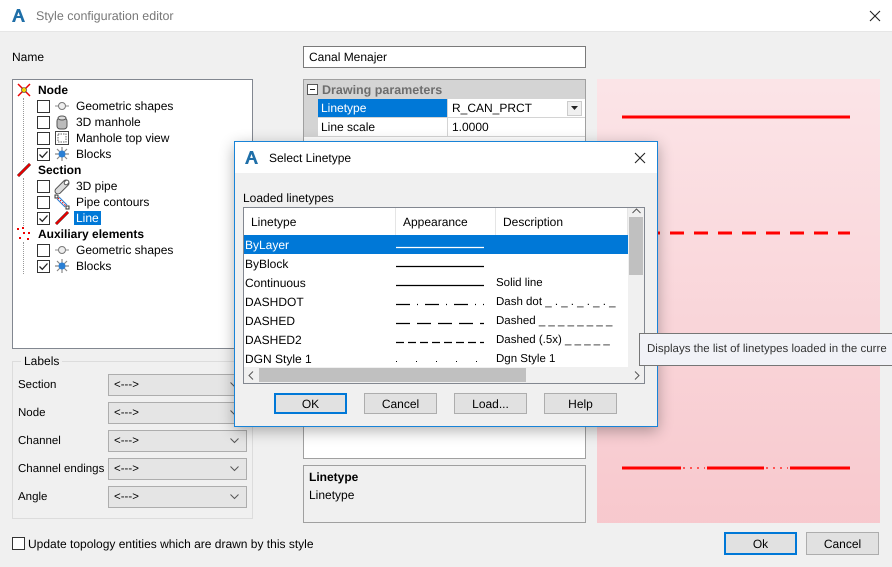  What do you see at coordinates (312, 89) in the screenshot?
I see `collapse-icon` at bounding box center [312, 89].